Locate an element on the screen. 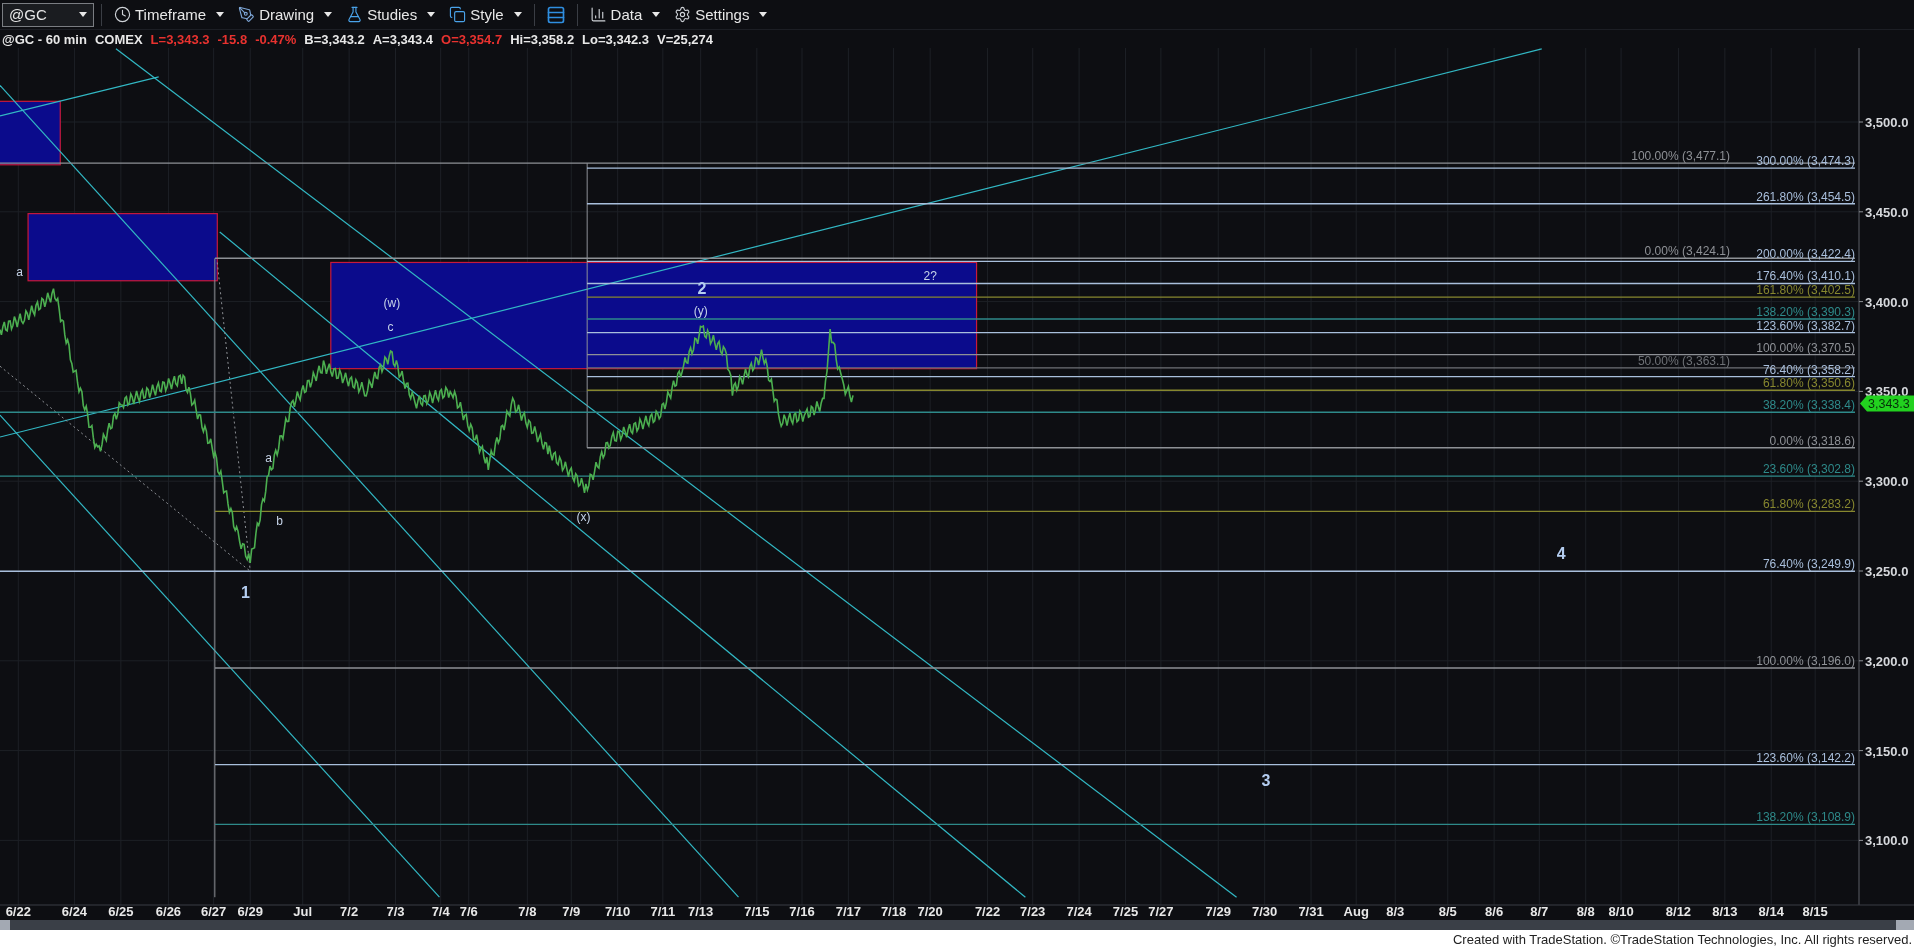 The height and width of the screenshot is (948, 1914). fib-label: 61.80% (3,350.6) is located at coordinates (1808, 383).